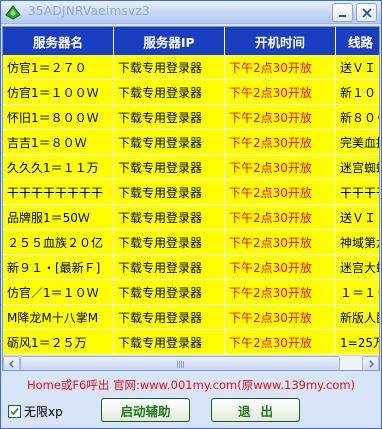 The height and width of the screenshot is (429, 382). Describe the element at coordinates (58, 267) in the screenshot. I see `server-name-cell: 新９１・[最新Ｆ]` at that location.